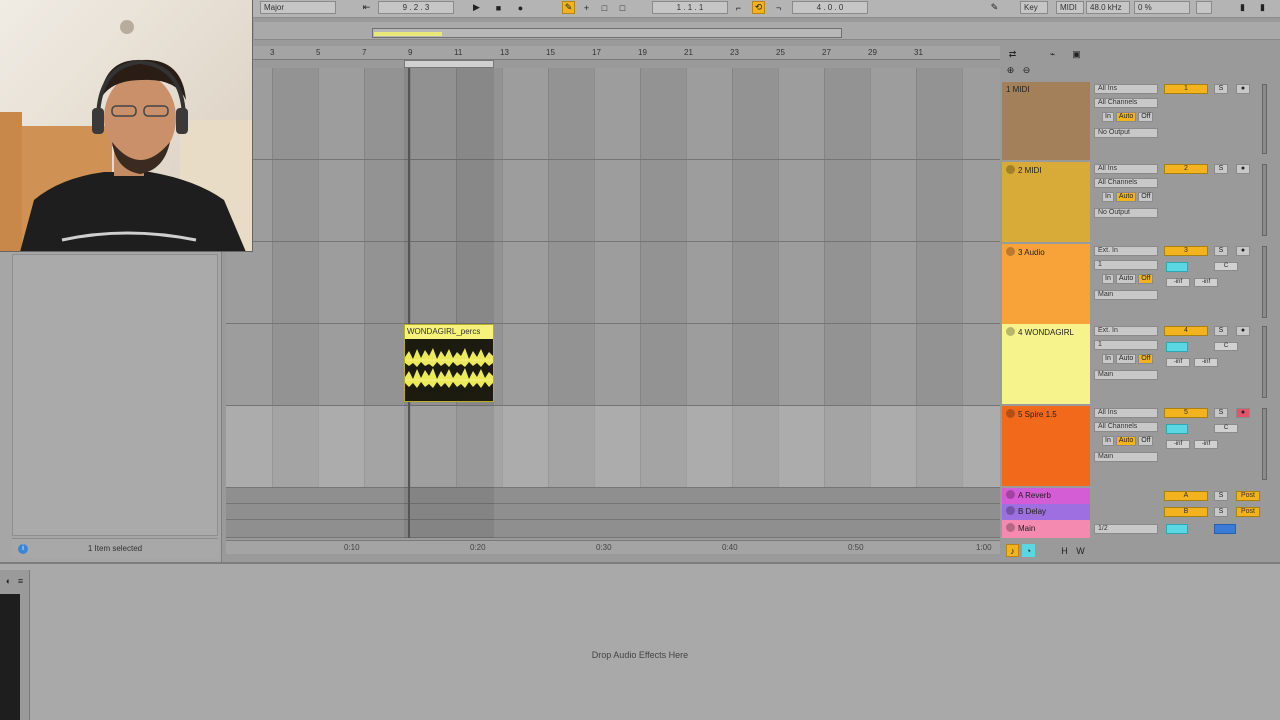 Image resolution: width=1280 pixels, height=720 pixels. Describe the element at coordinates (1046, 529) in the screenshot. I see `main-track-name: Main` at that location.